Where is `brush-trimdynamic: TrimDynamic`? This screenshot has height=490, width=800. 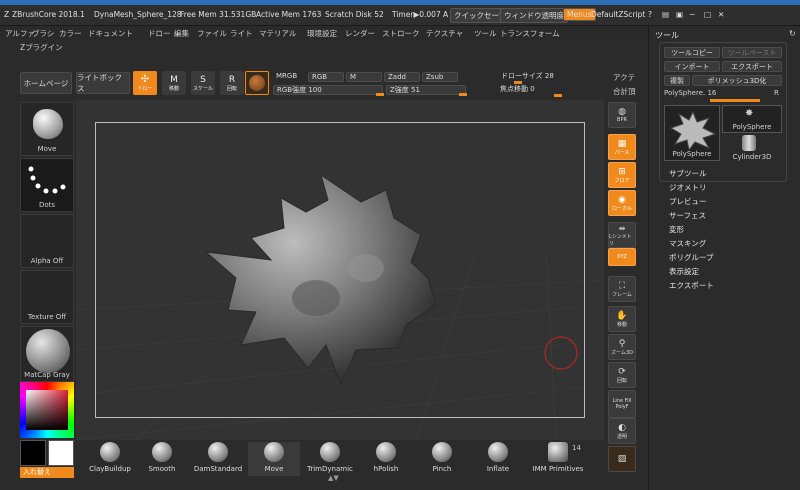
brush-trimdynamic: TrimDynamic is located at coordinates (330, 460).